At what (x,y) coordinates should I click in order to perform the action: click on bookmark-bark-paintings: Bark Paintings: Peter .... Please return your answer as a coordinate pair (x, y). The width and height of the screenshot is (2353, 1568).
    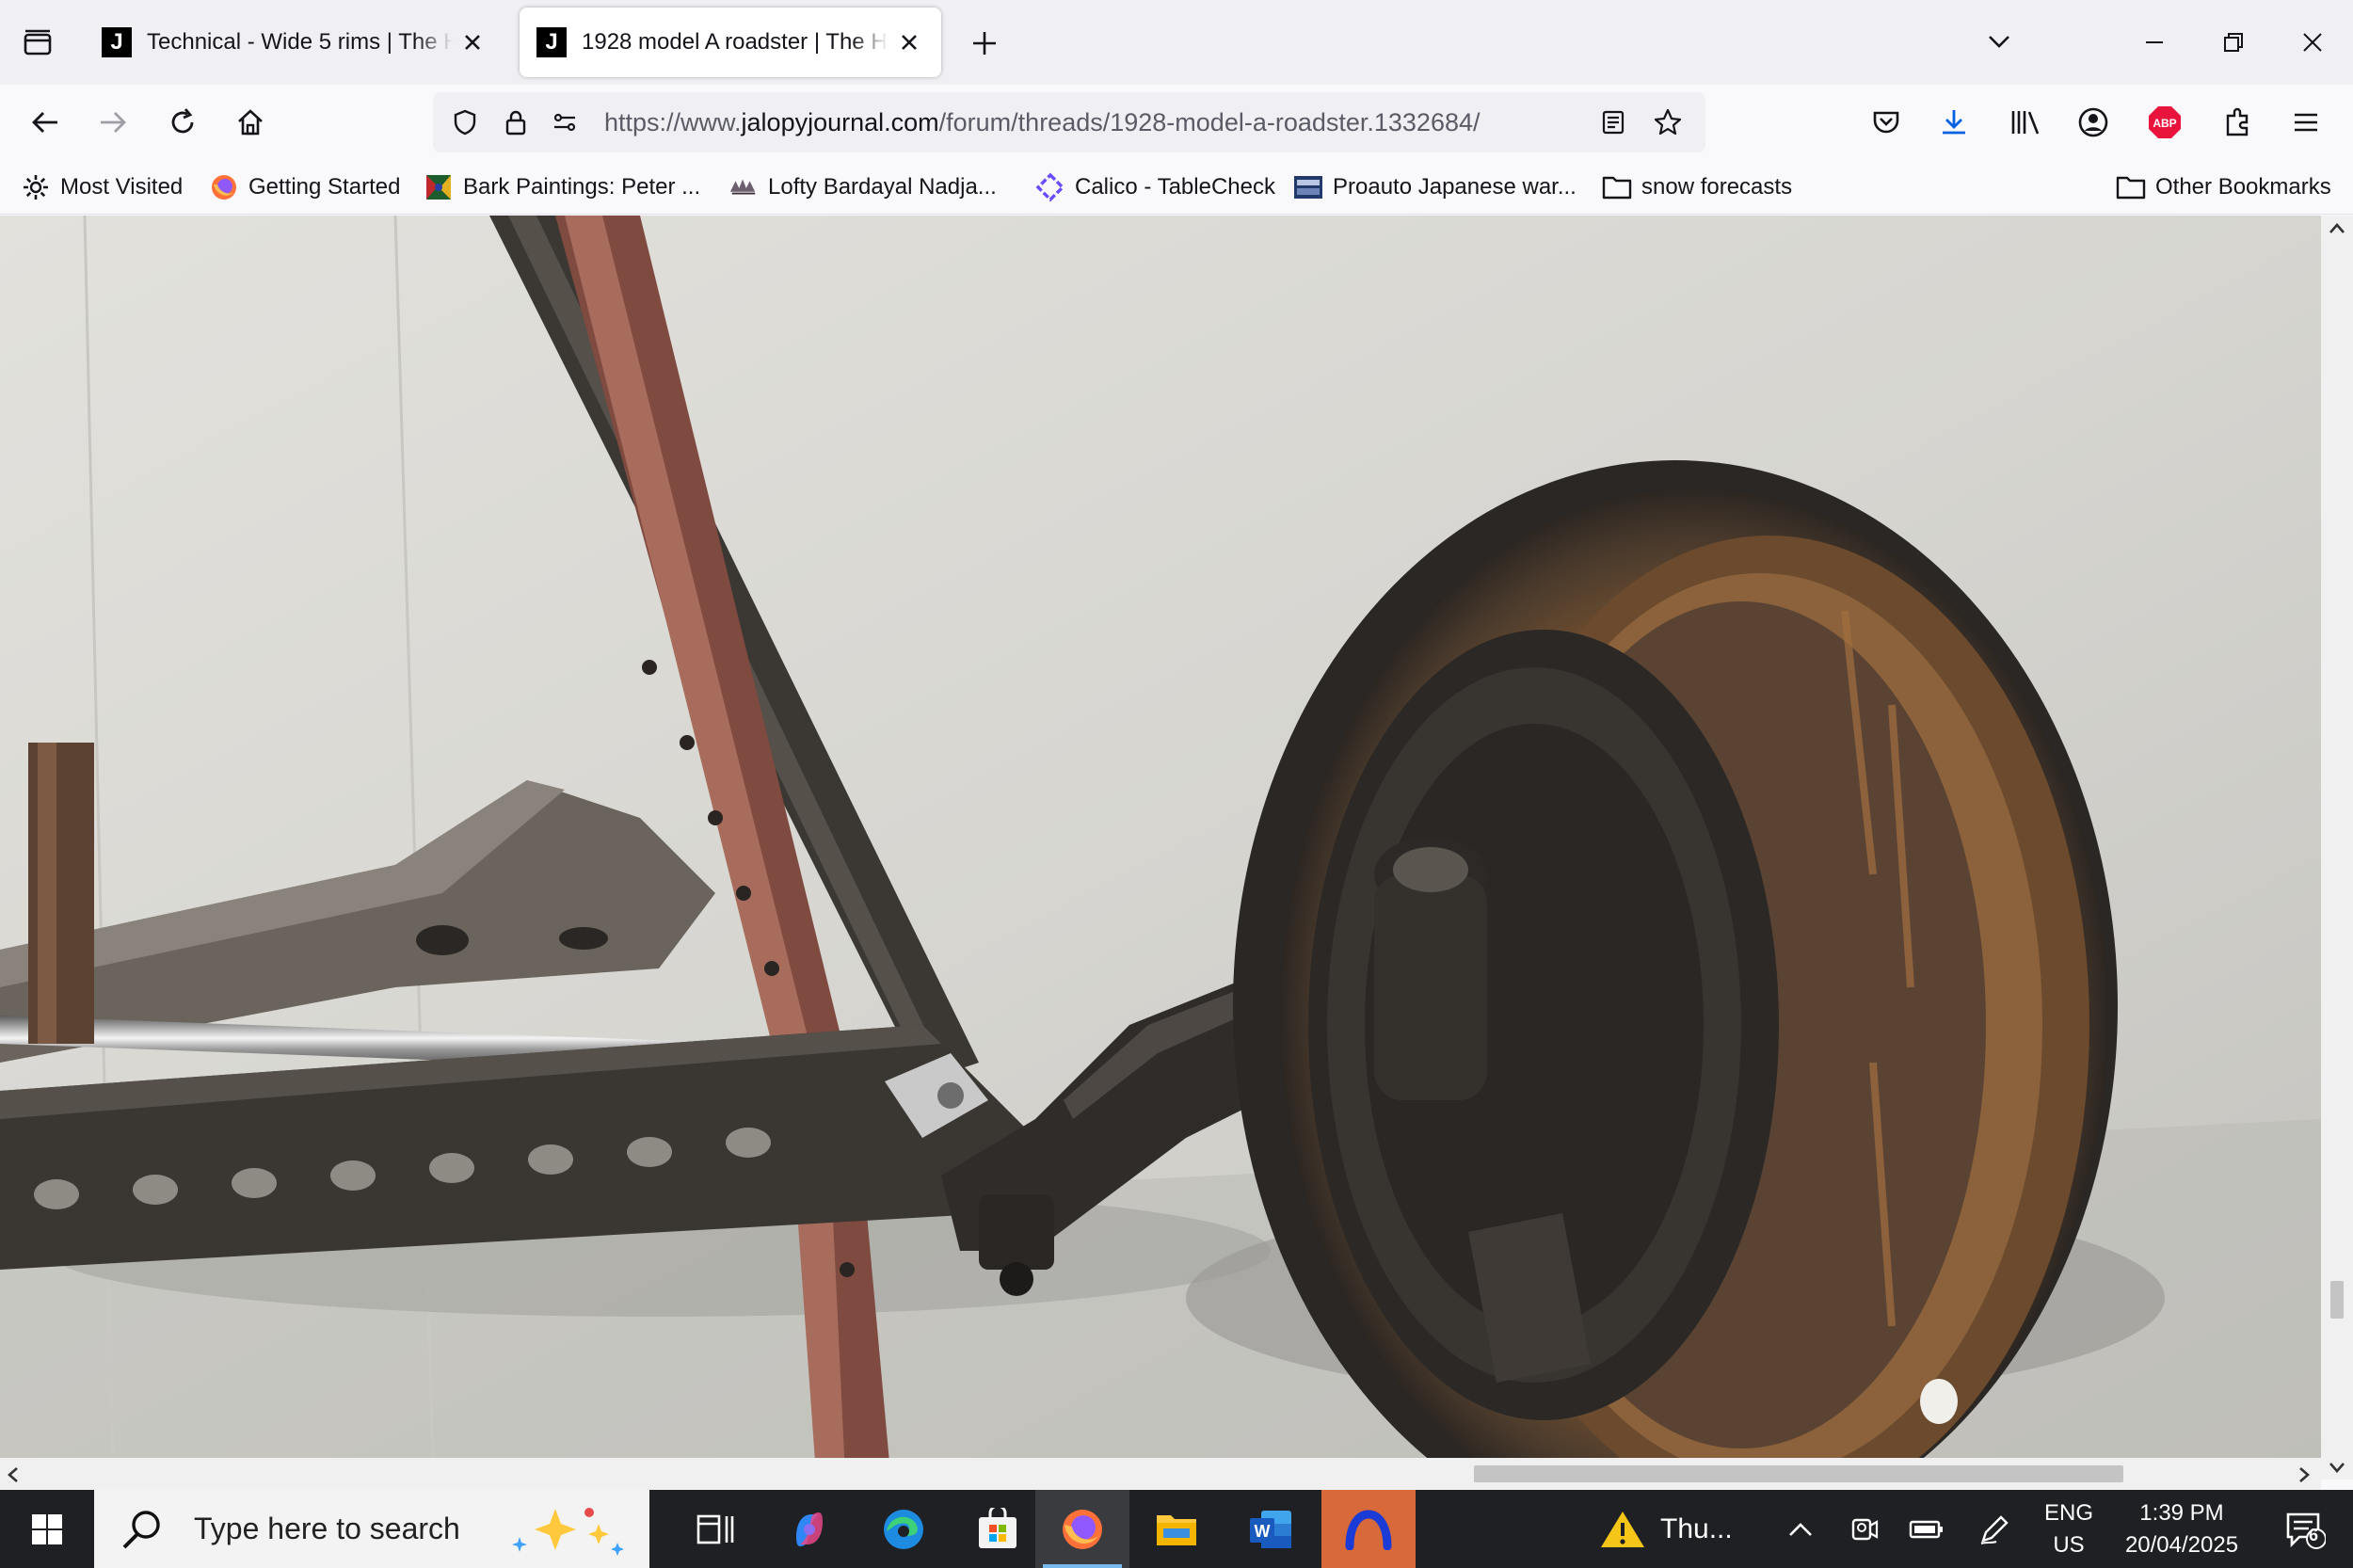
    Looking at the image, I should click on (562, 187).